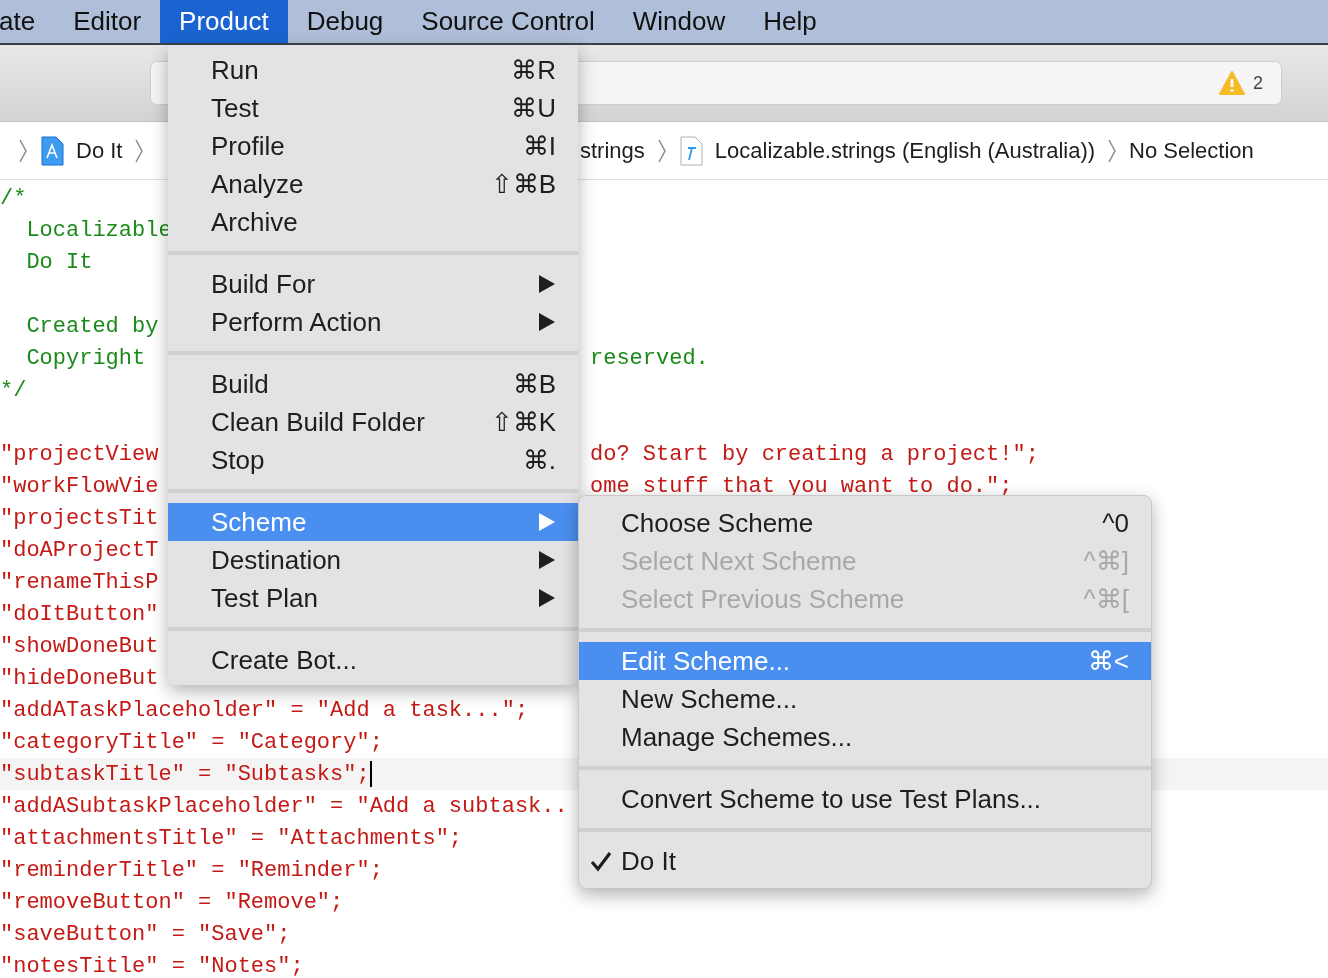 Image resolution: width=1328 pixels, height=978 pixels. I want to click on code-line: Do It, so click(59, 262).